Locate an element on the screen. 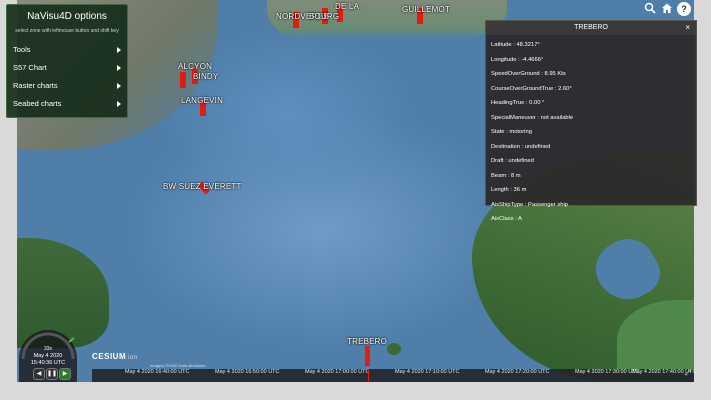  menu-item-label: S57 Chart is located at coordinates (30, 67).